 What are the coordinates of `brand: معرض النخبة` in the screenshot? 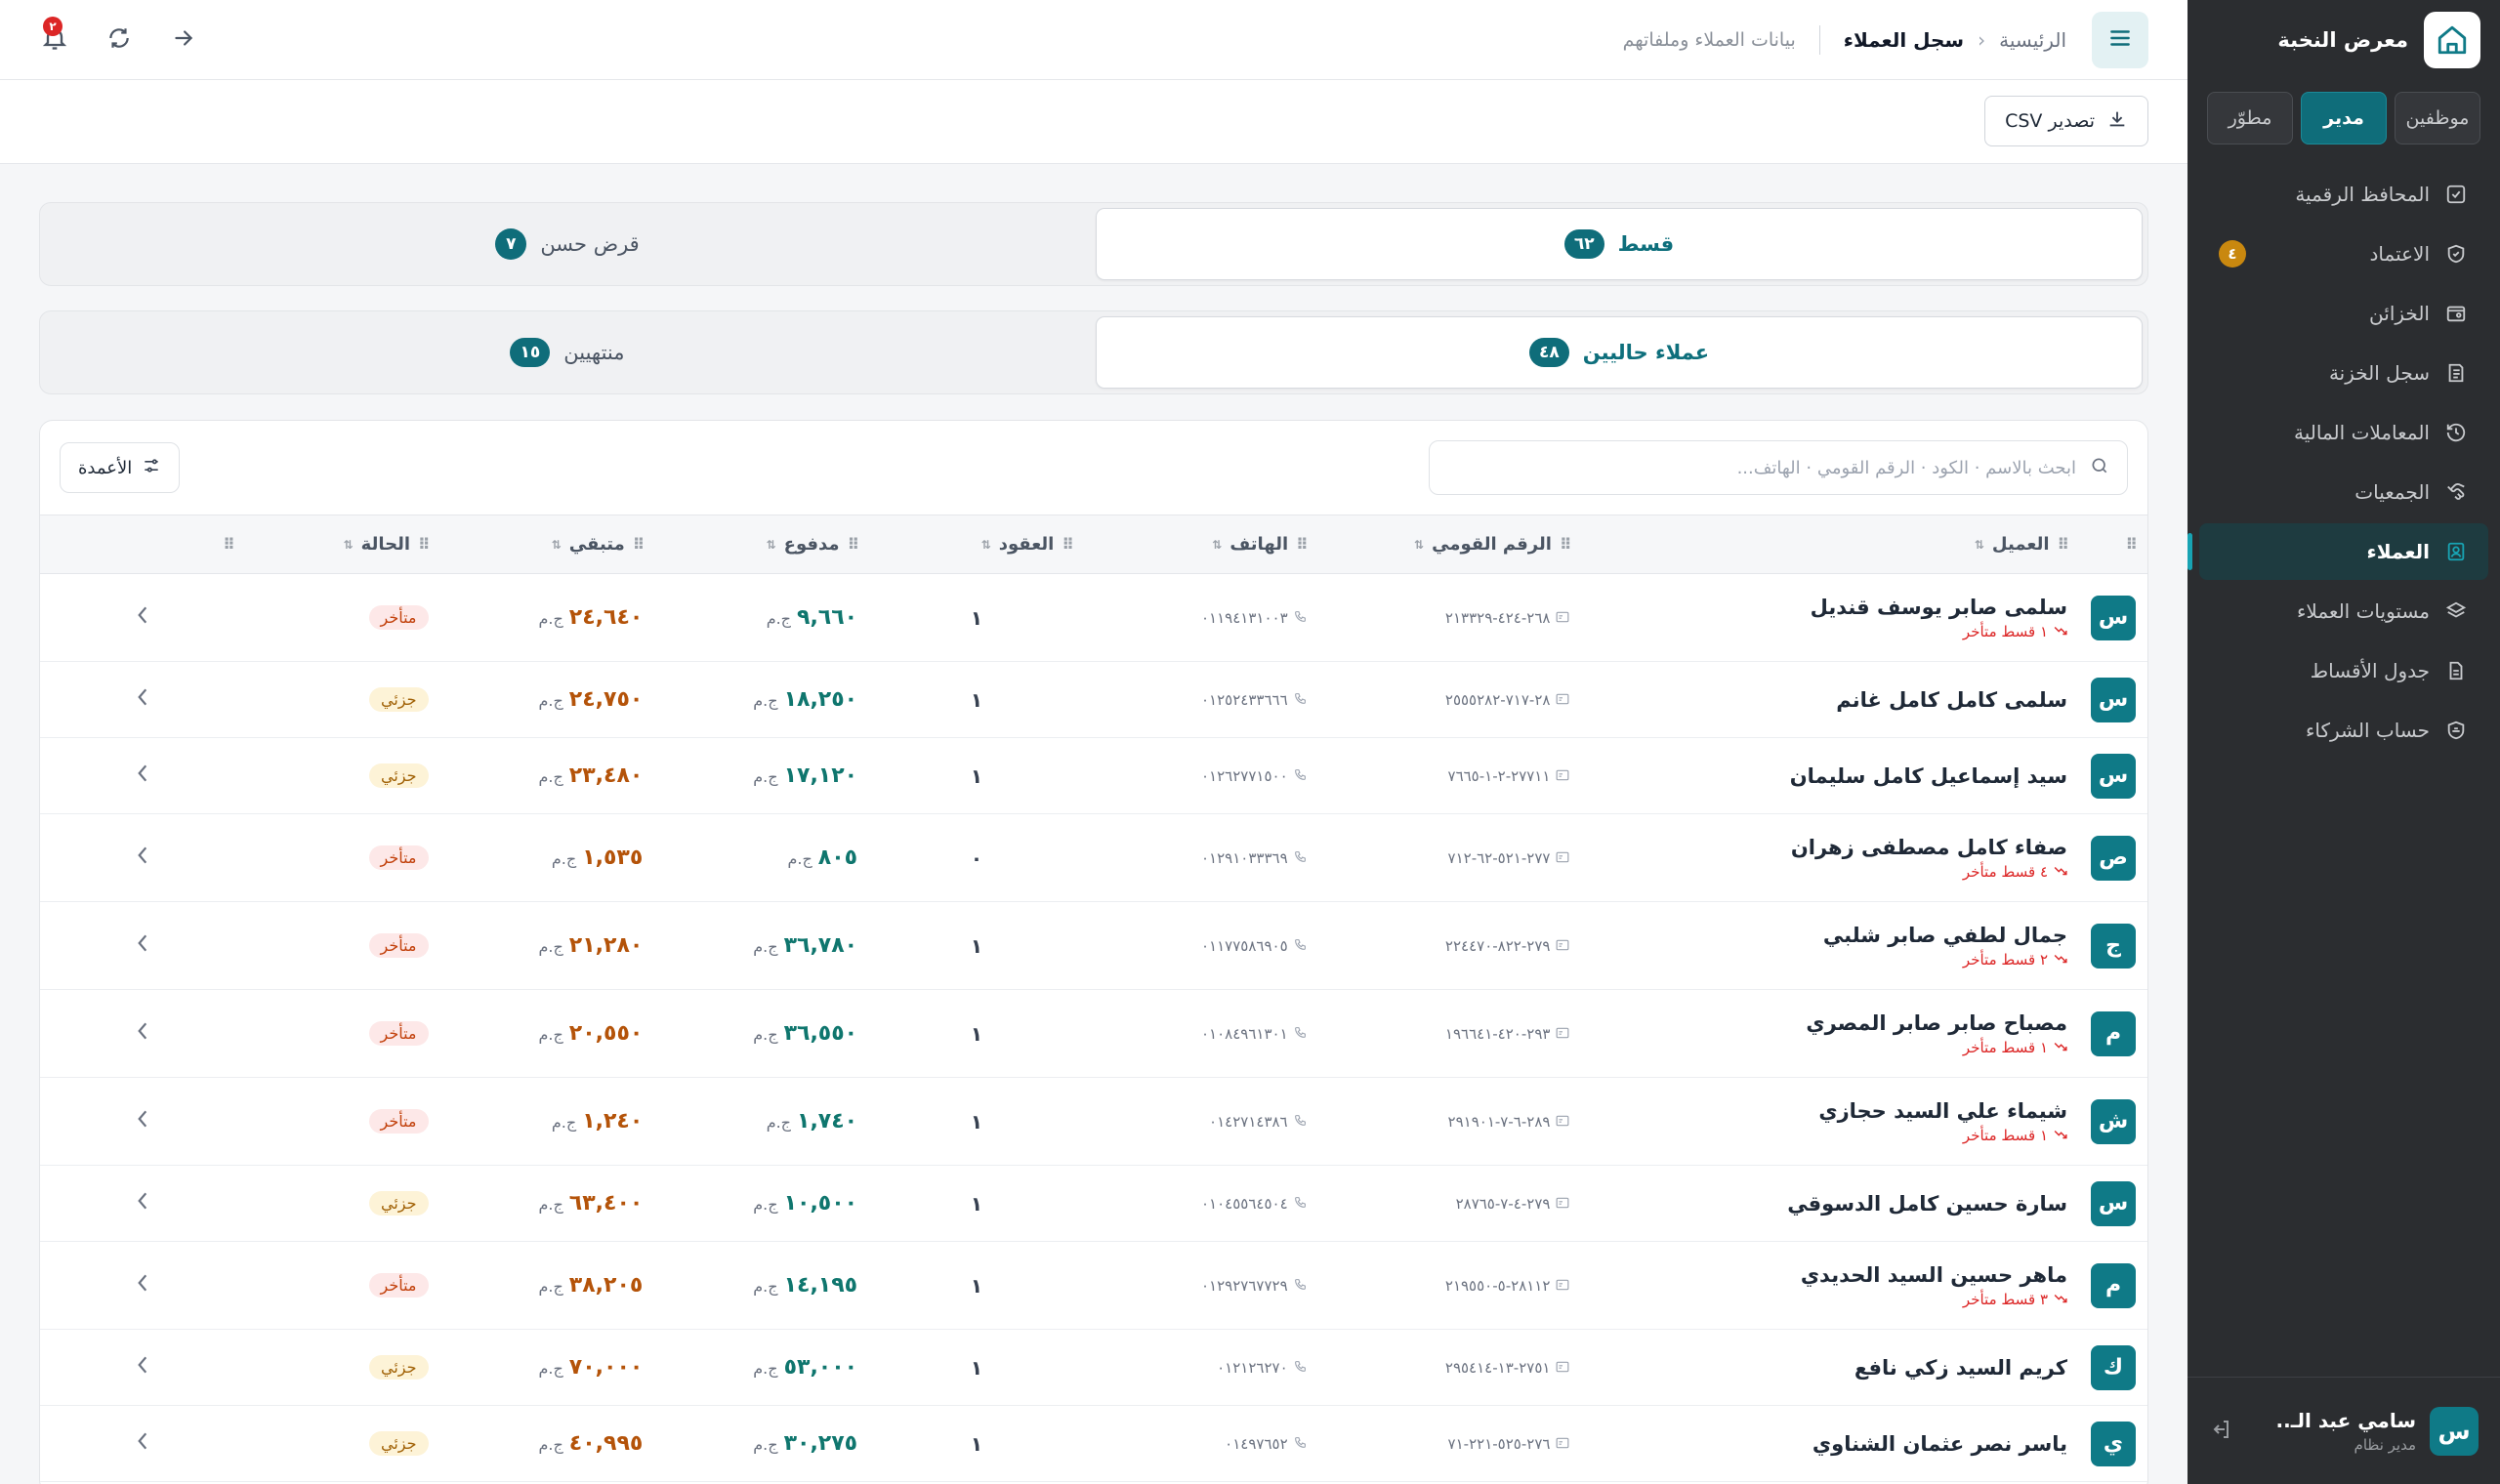 It's located at (2343, 40).